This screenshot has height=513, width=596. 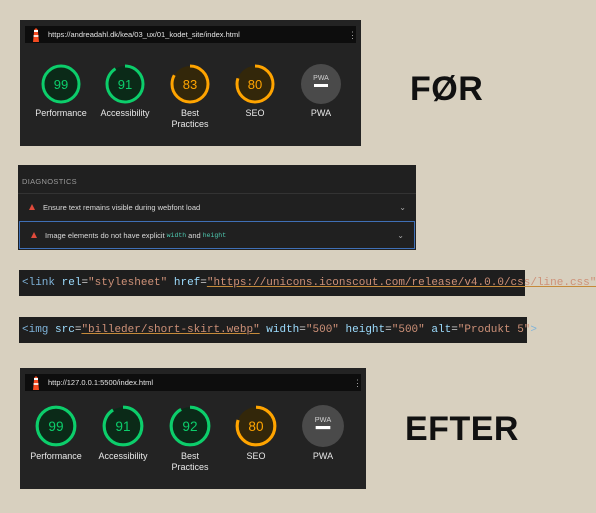 I want to click on gauge-best-practices: 83 Best Practices, so click(x=190, y=96).